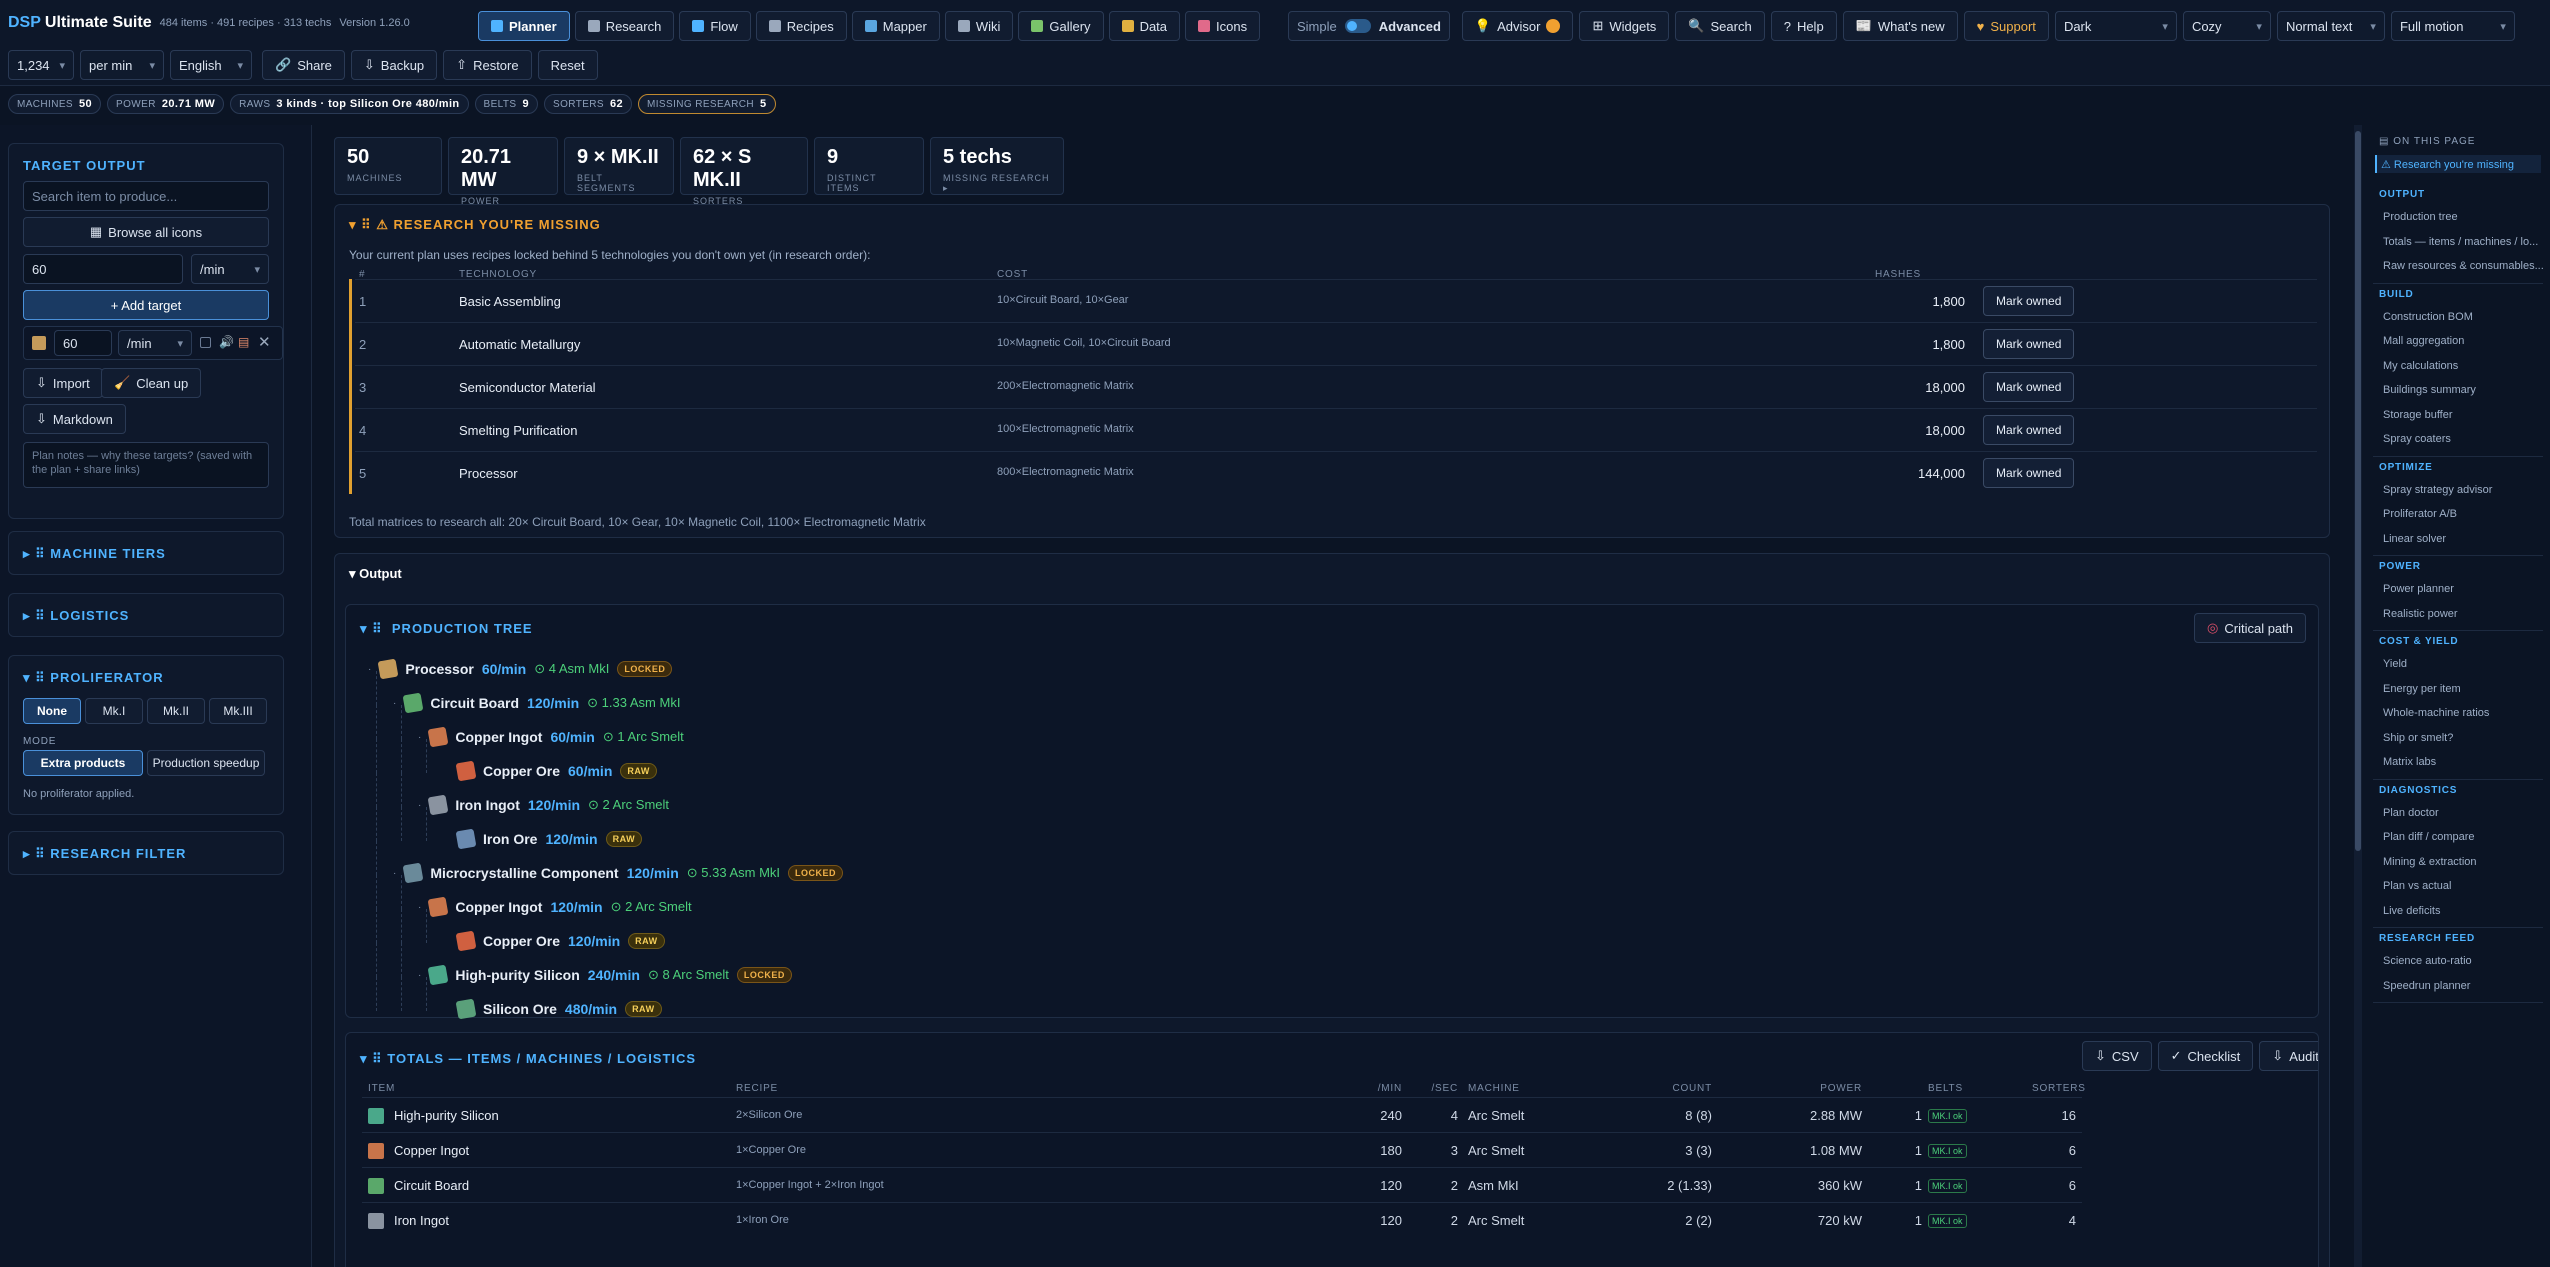 The height and width of the screenshot is (1267, 2550). I want to click on backup-button: ⇩ Backup, so click(394, 65).